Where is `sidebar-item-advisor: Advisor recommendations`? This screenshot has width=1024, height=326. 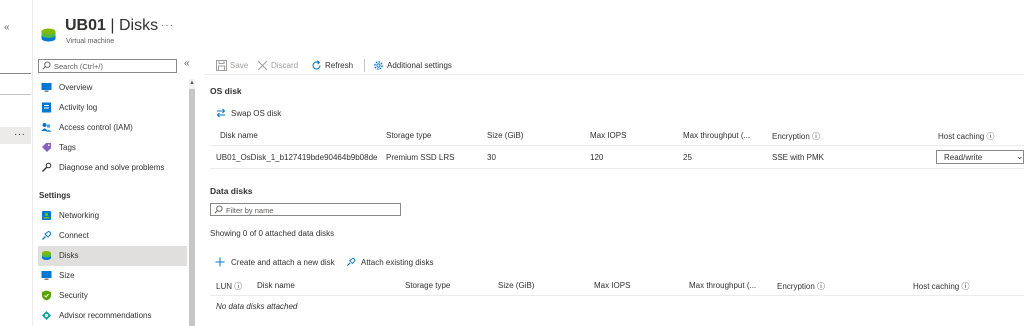
sidebar-item-advisor: Advisor recommendations is located at coordinates (112, 316).